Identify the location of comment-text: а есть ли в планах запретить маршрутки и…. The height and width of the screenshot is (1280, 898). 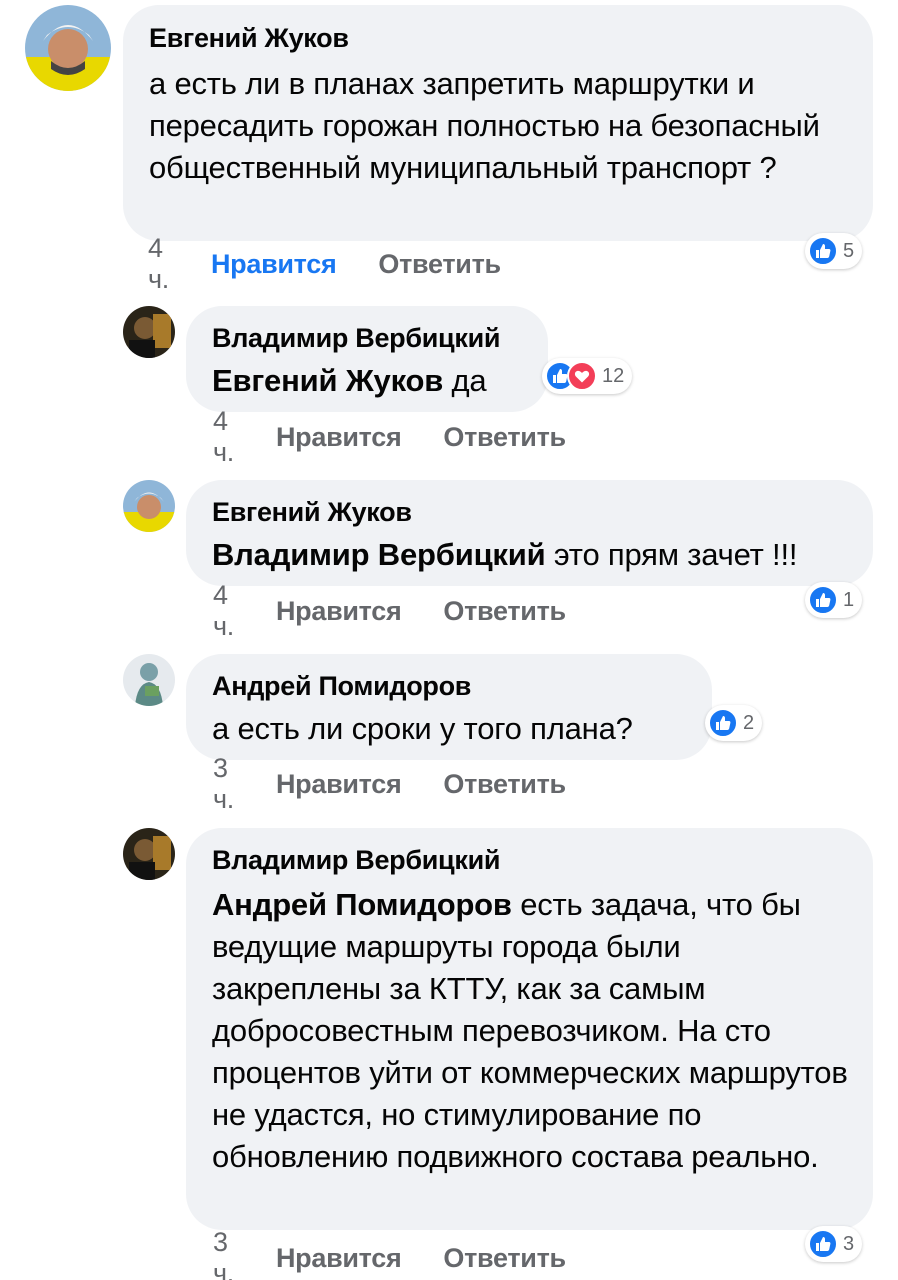
(484, 125).